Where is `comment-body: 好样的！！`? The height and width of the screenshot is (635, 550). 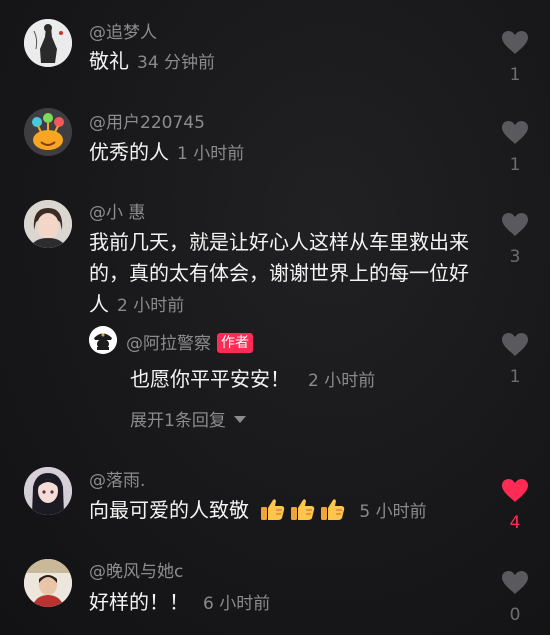 comment-body: 好样的！！ is located at coordinates (139, 602).